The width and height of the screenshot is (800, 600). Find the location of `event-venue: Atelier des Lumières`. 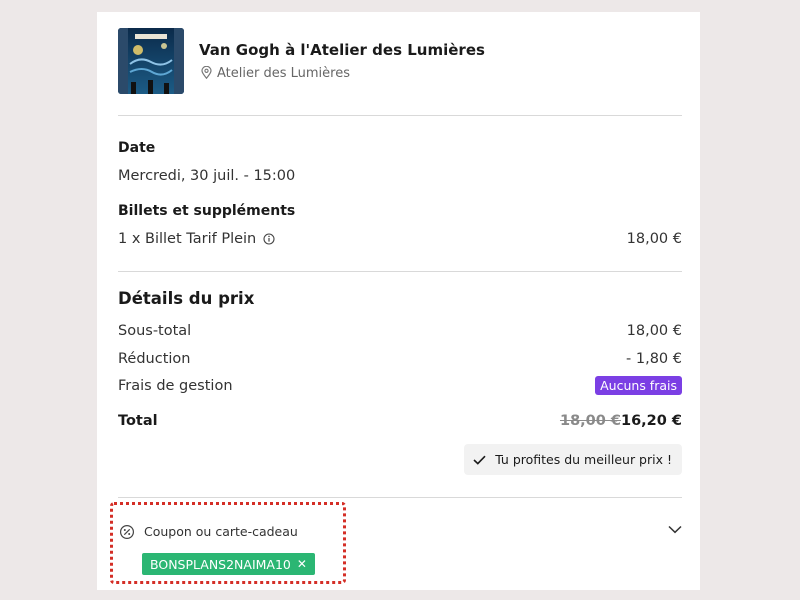

event-venue: Atelier des Lumières is located at coordinates (275, 73).